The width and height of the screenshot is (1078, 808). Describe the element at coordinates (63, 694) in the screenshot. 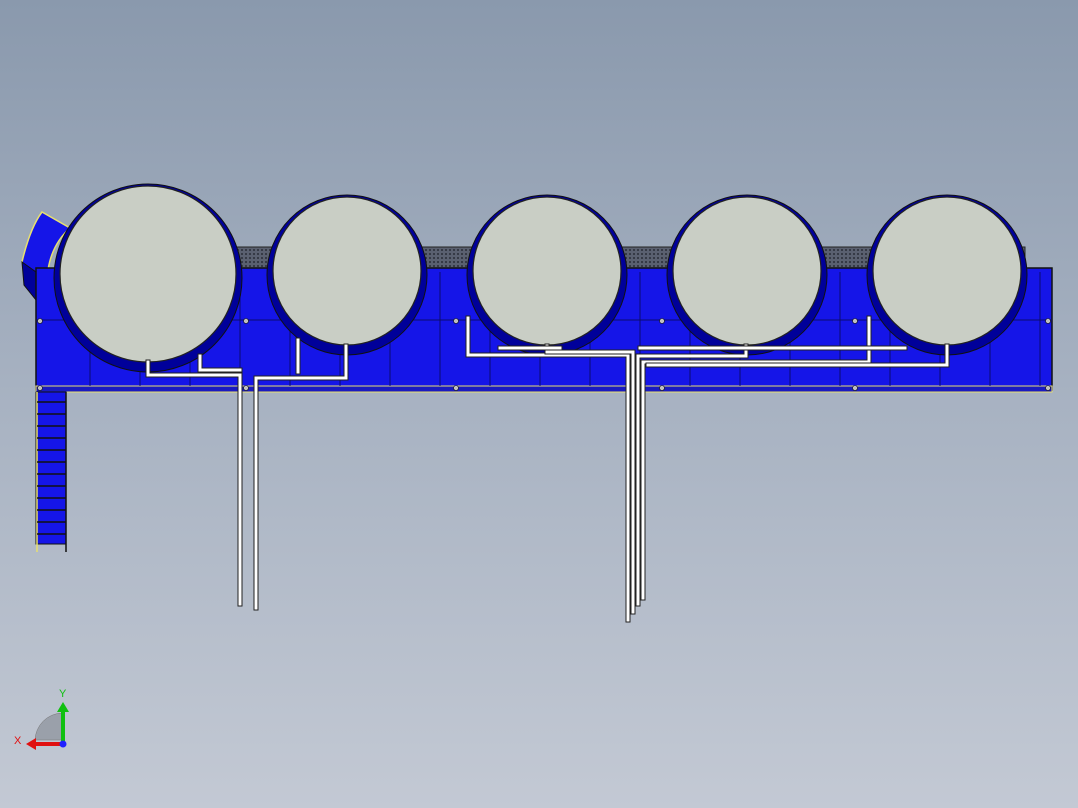

I see `triad-y-label: Y` at that location.